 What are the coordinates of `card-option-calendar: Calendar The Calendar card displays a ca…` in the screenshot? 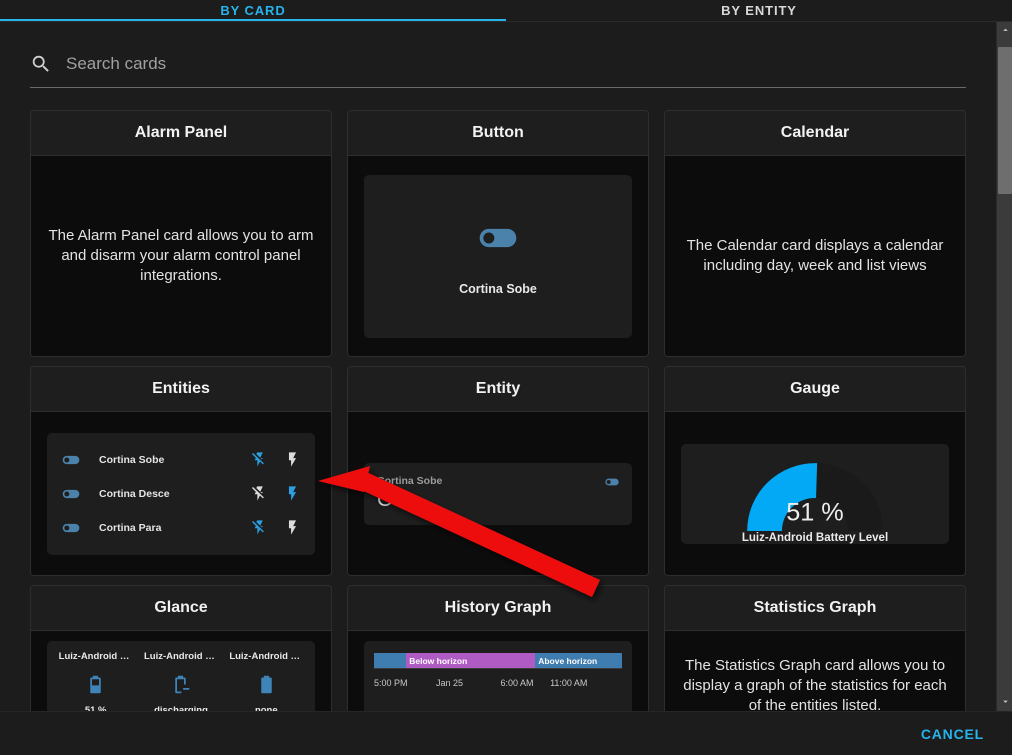 It's located at (815, 233).